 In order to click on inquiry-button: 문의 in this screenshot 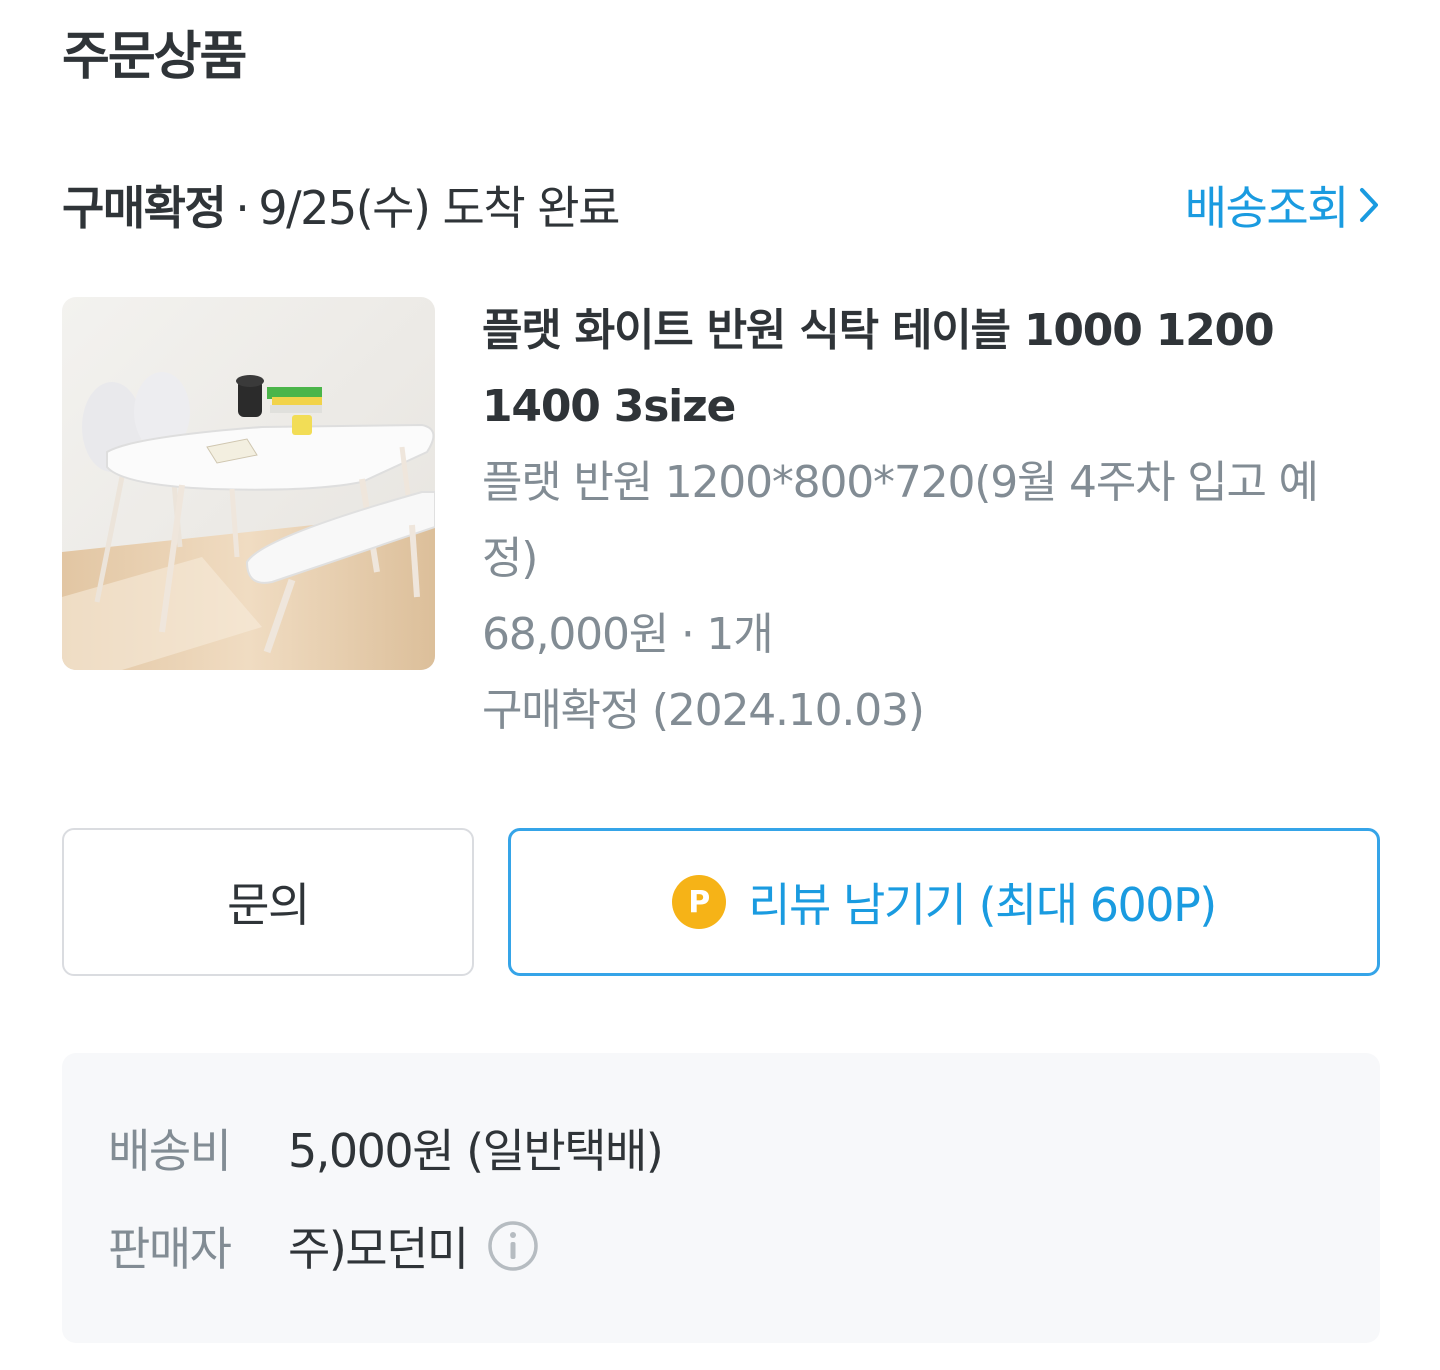, I will do `click(268, 902)`.